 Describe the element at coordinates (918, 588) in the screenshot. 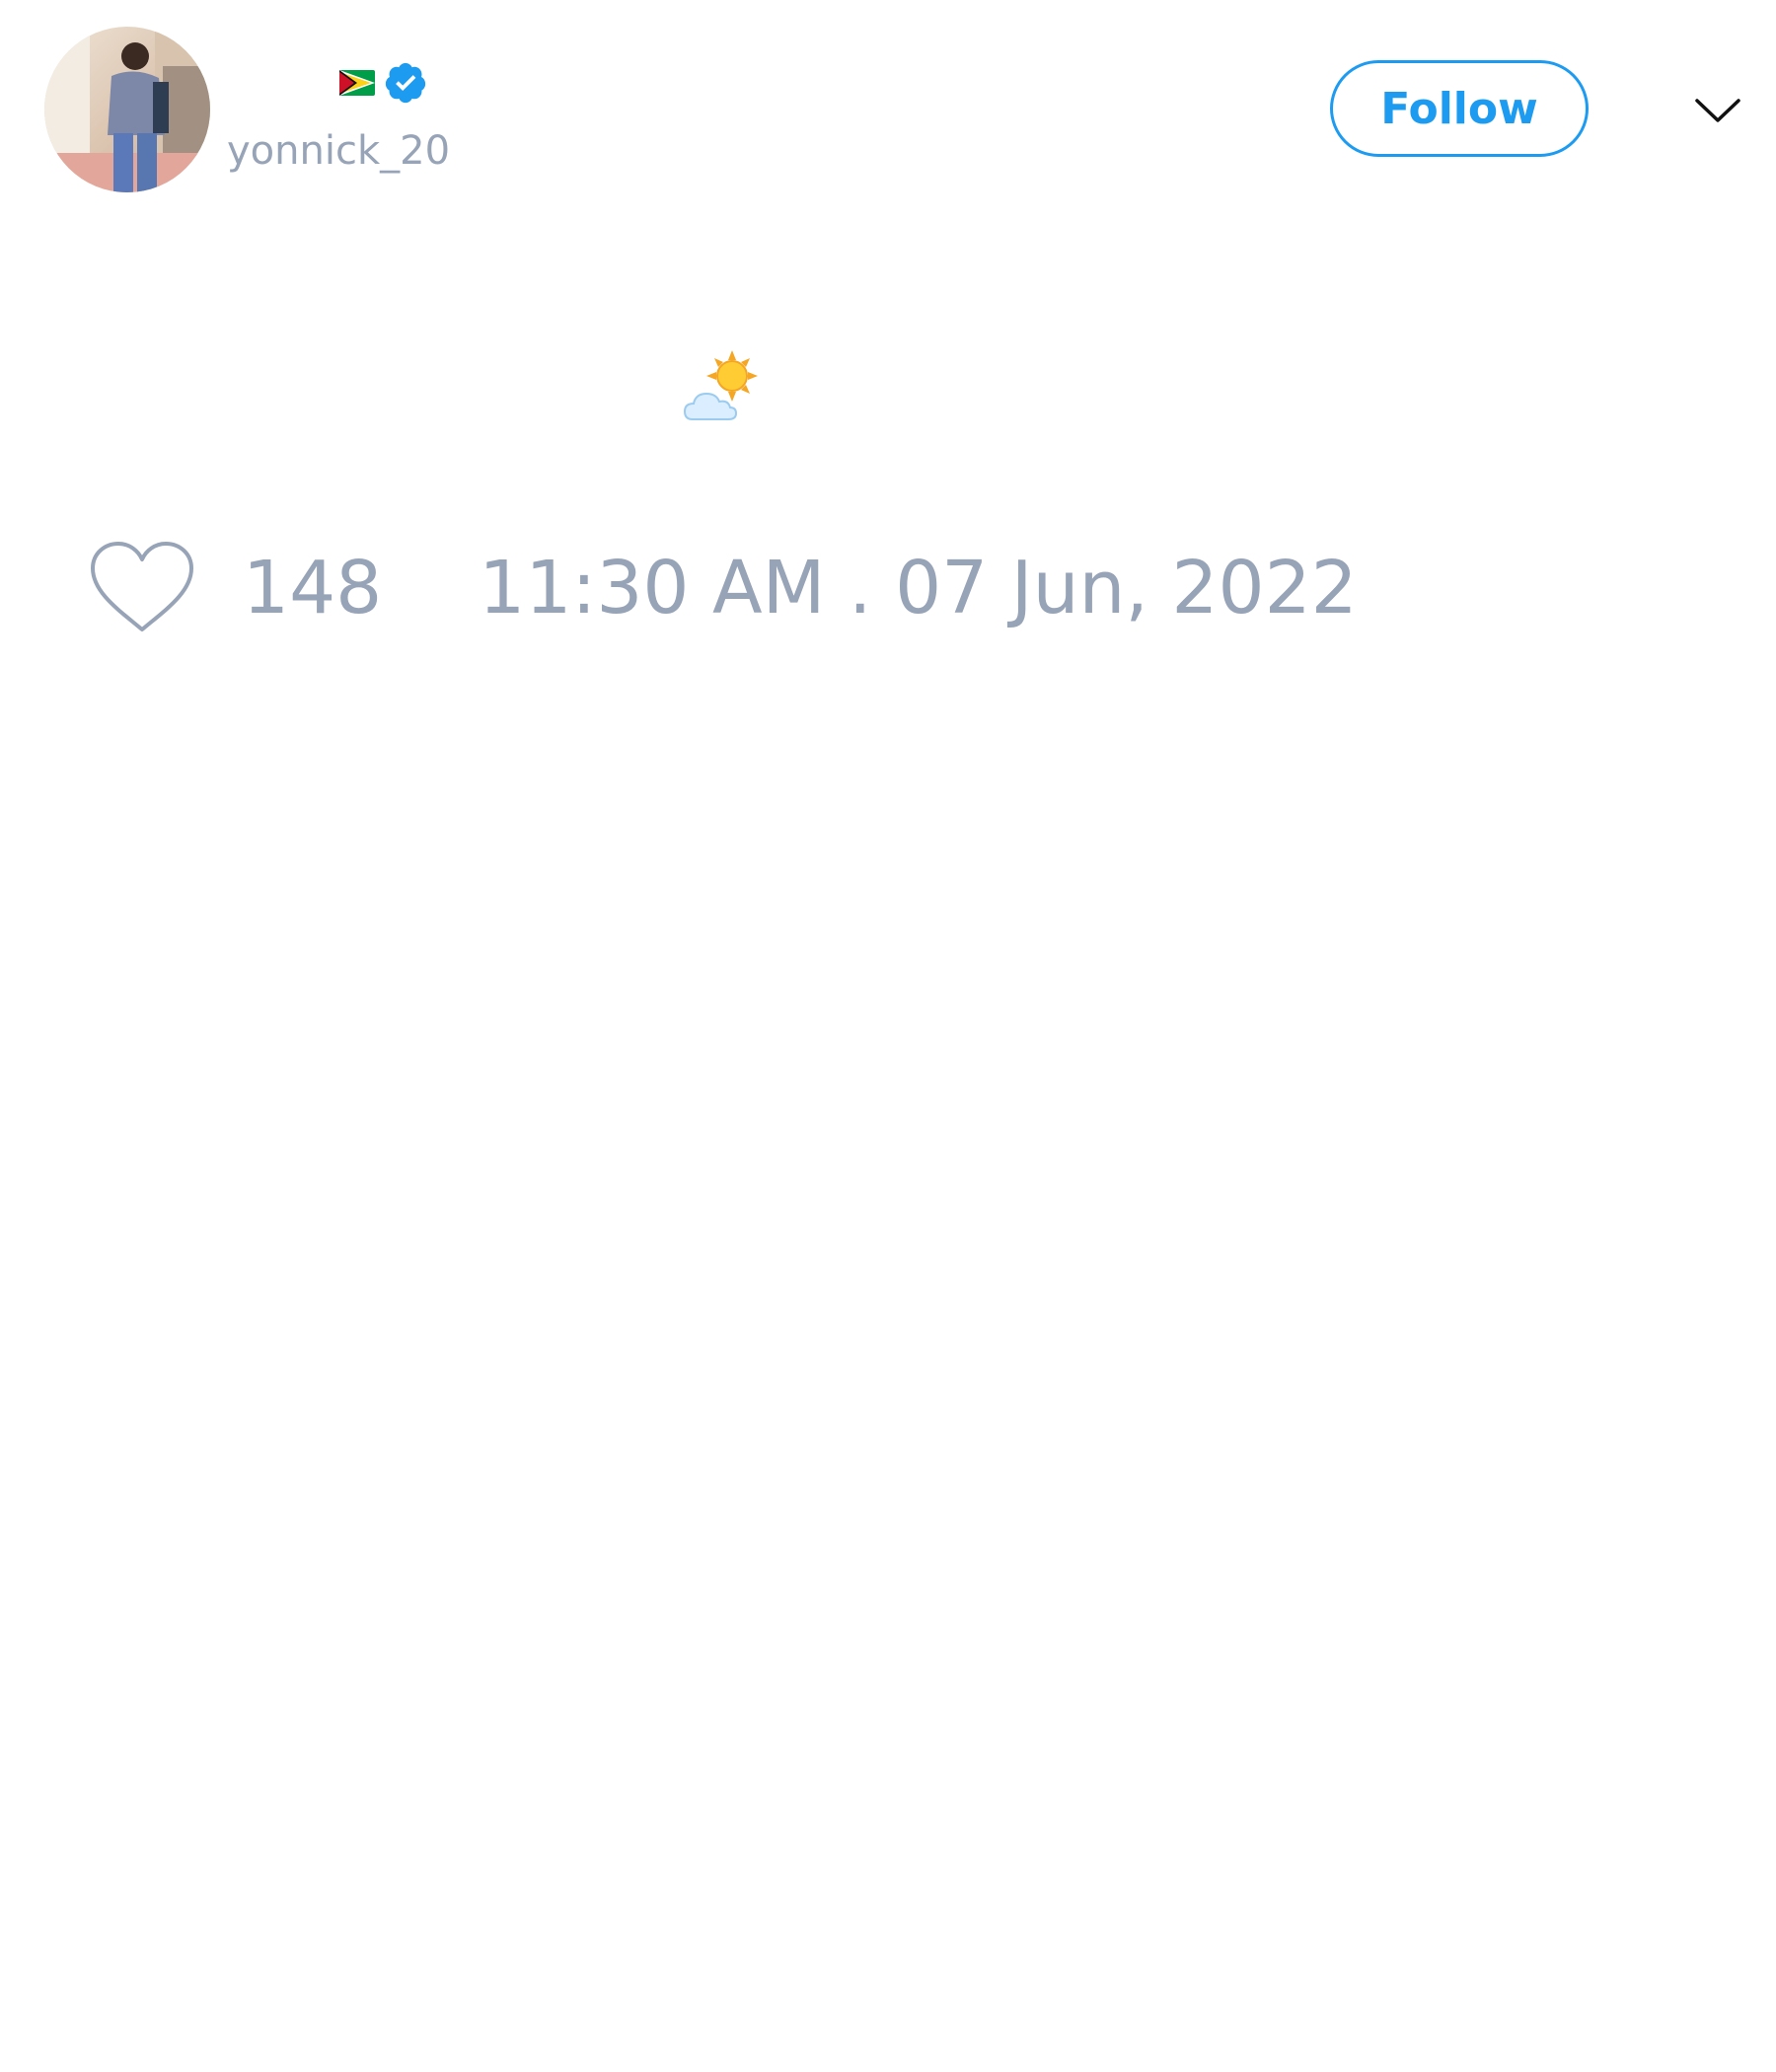

I see `tweet-timestamp: 11:30 AM . 07 Jun, 2022` at that location.